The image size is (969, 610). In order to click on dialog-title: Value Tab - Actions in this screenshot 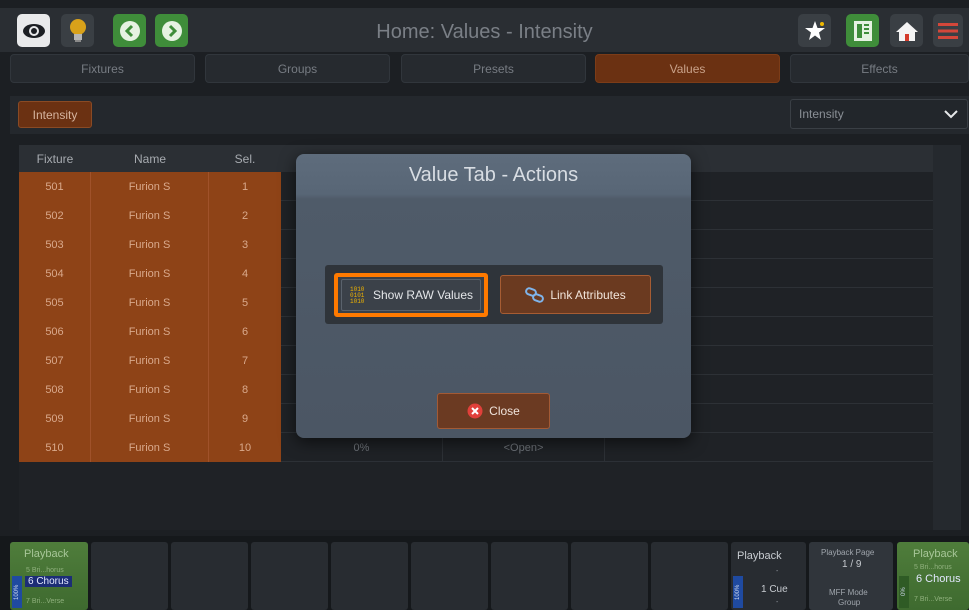, I will do `click(493, 175)`.